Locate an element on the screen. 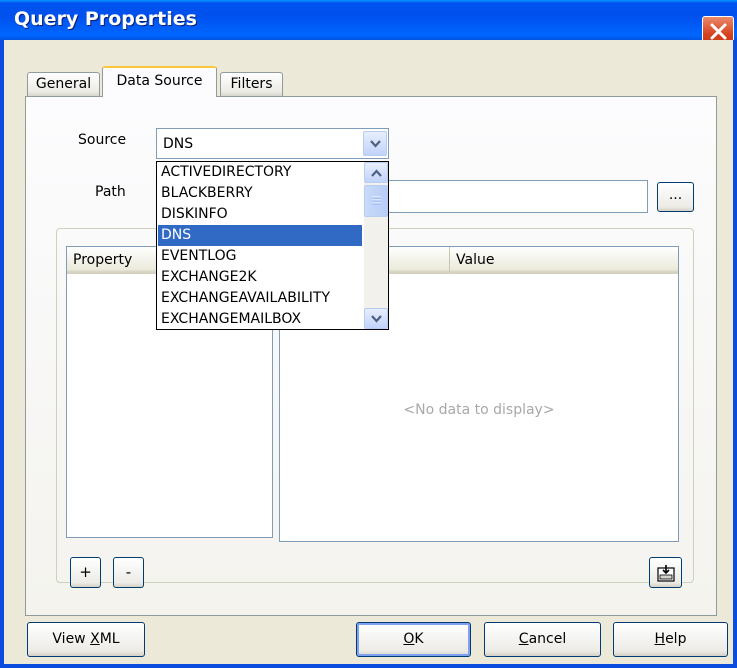 Image resolution: width=737 pixels, height=668 pixels. path-label: Path is located at coordinates (110, 192).